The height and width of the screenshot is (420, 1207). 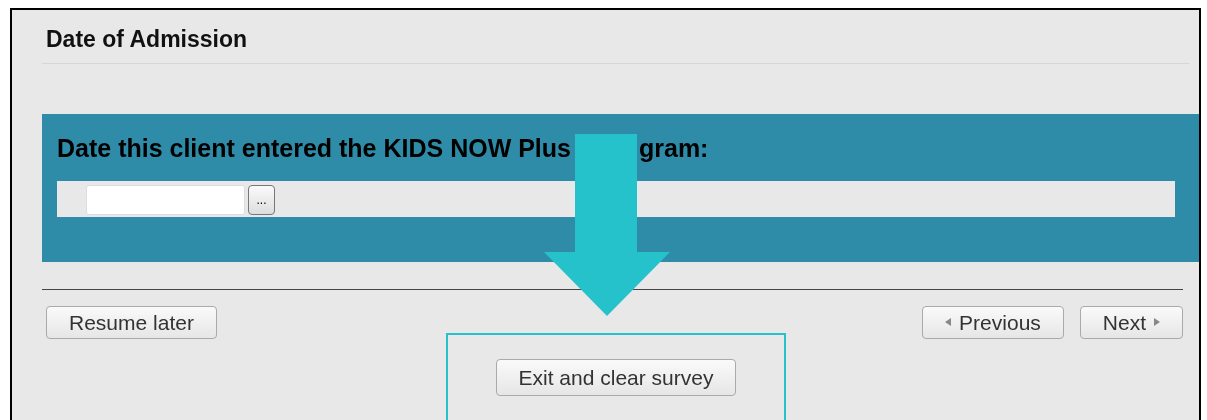 What do you see at coordinates (314, 147) in the screenshot?
I see `question-text: Date this client entered the KIDS NOW Plus` at bounding box center [314, 147].